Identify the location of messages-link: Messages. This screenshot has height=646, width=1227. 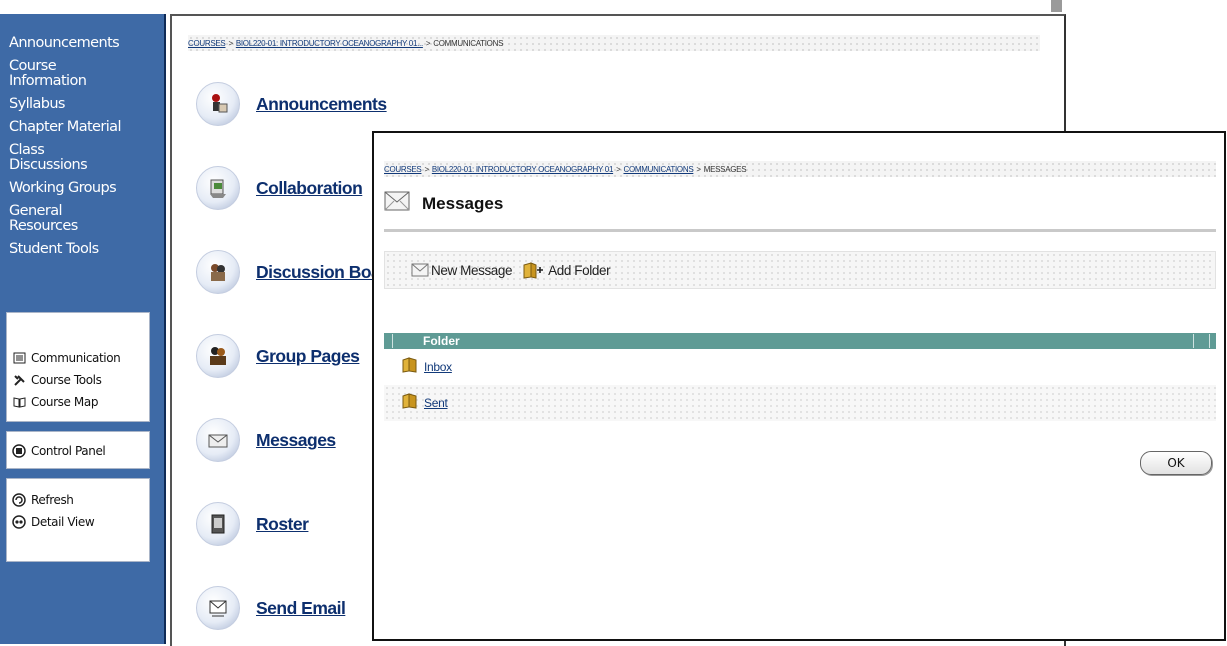
(296, 440).